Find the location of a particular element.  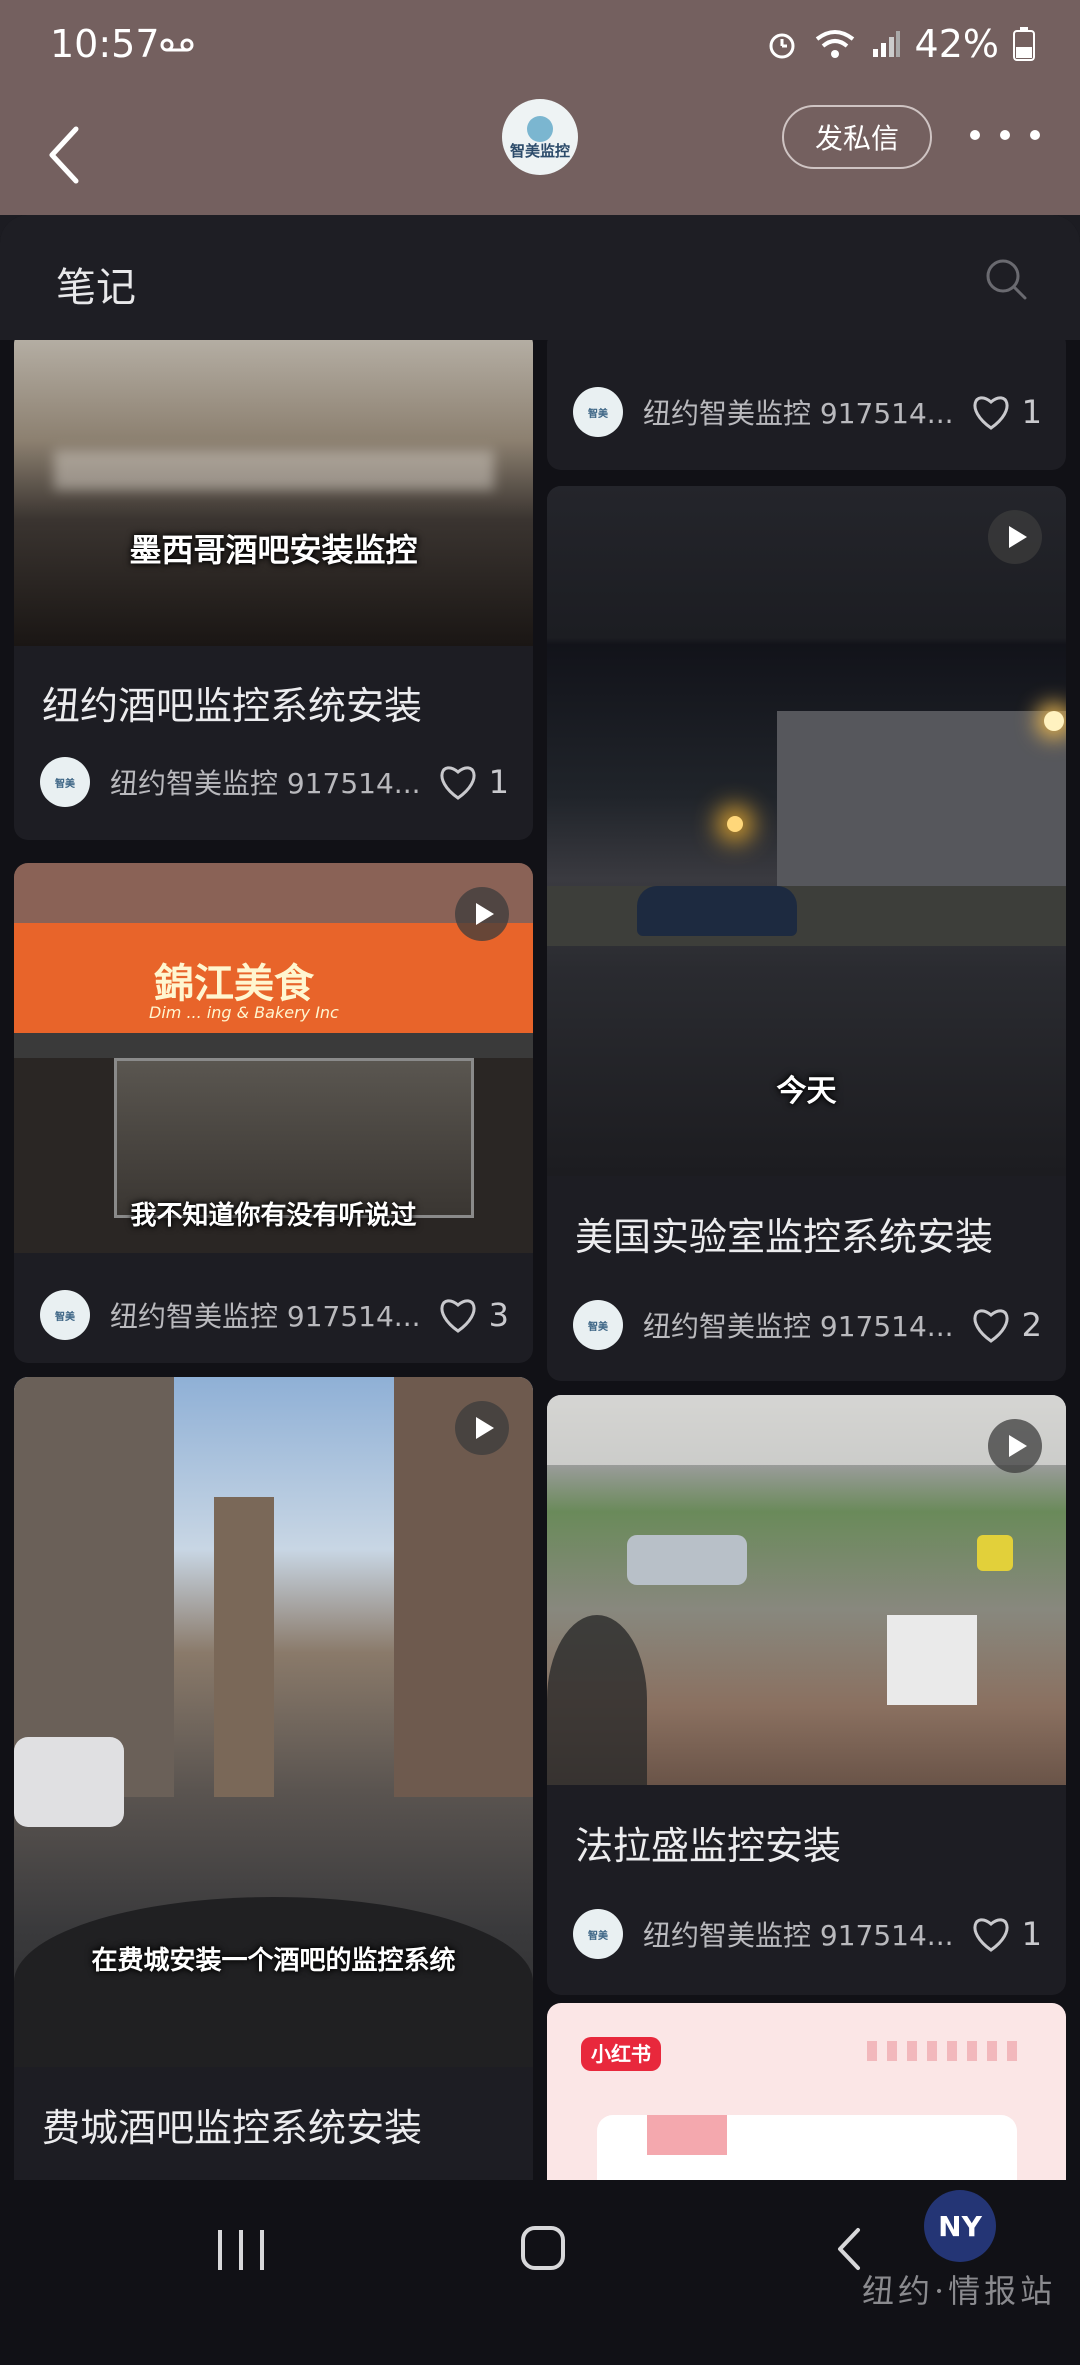

status-time: 10:57 is located at coordinates (105, 44).